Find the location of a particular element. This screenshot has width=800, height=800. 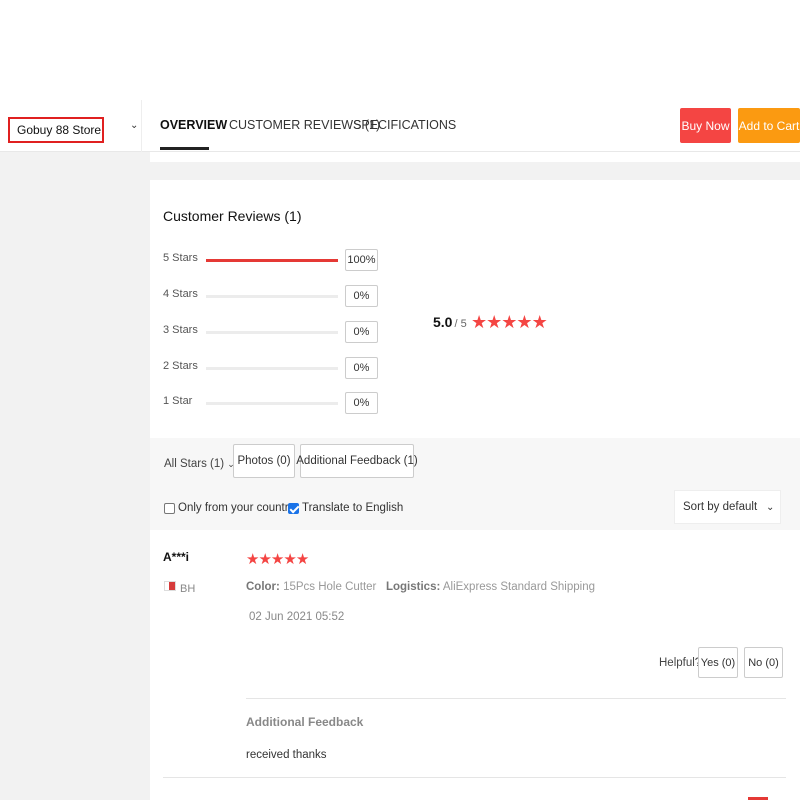

average-rating: 5.0/ 5 is located at coordinates (450, 322).